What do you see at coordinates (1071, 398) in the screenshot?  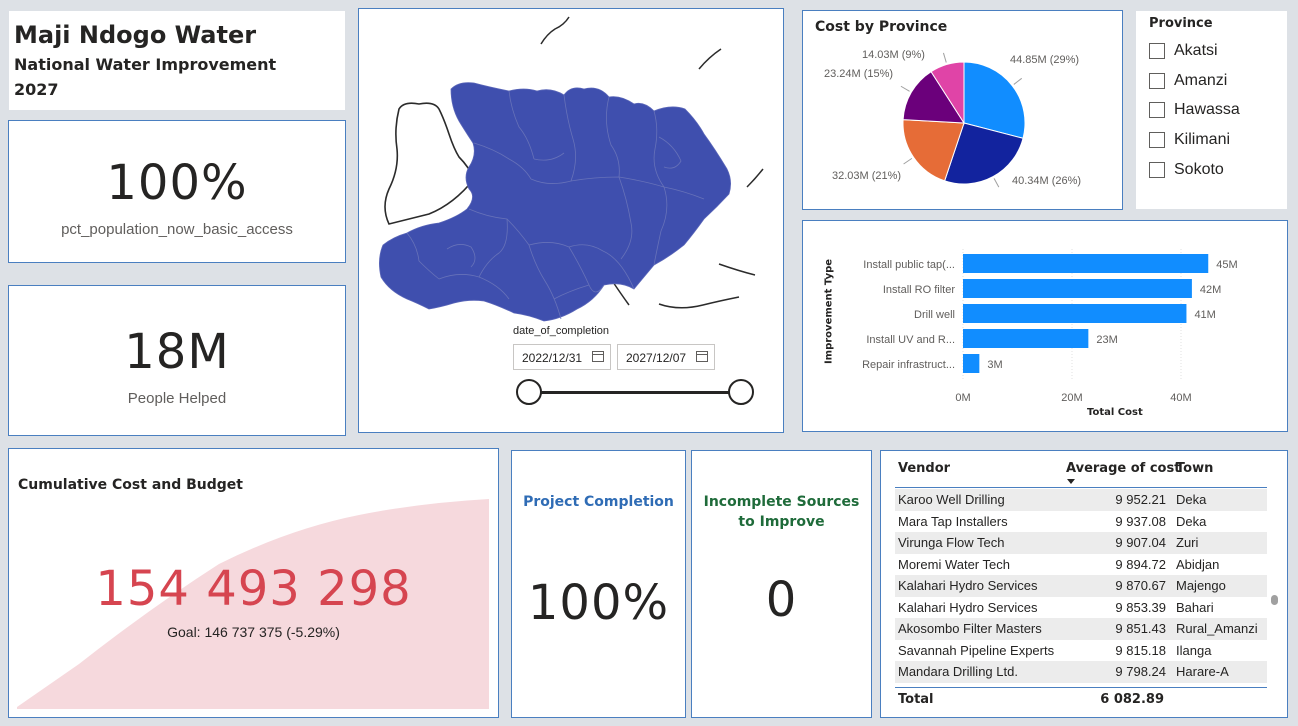 I see `bar-axis-tick: 20M` at bounding box center [1071, 398].